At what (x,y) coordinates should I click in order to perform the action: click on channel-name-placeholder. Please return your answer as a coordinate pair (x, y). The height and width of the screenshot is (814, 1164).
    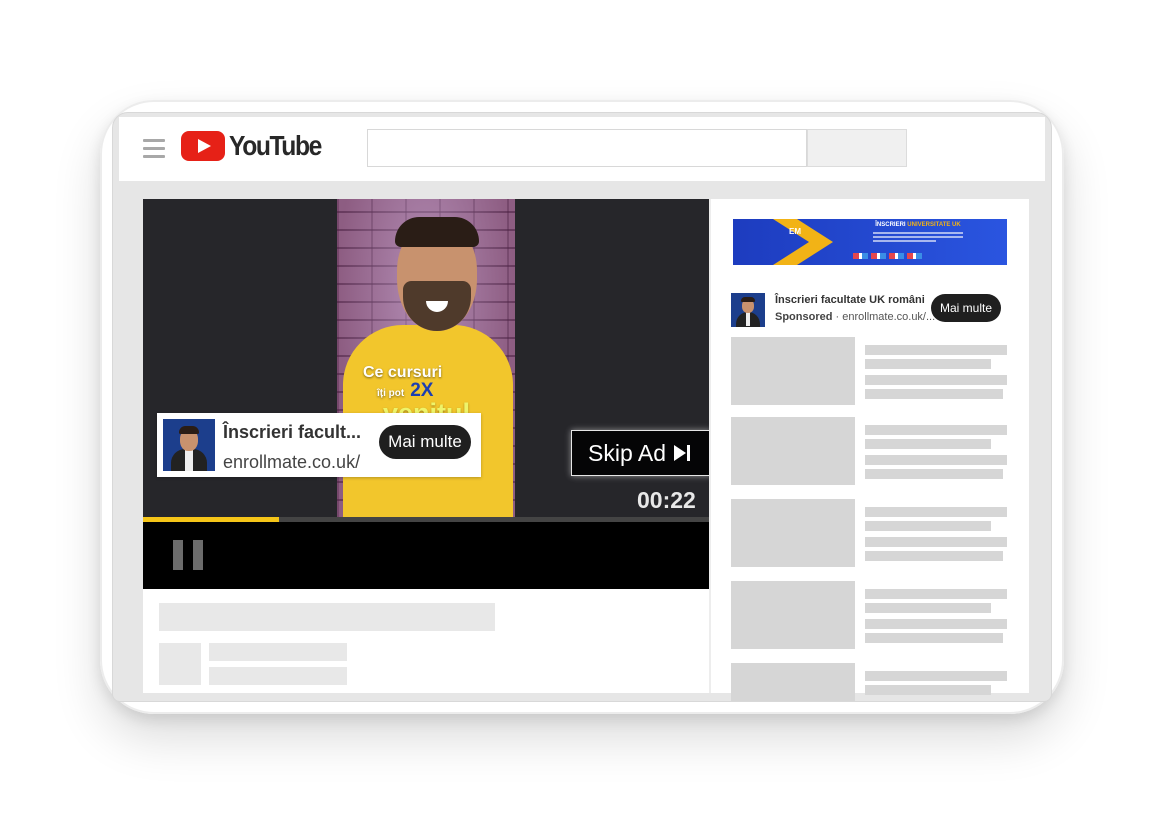
    Looking at the image, I should click on (278, 652).